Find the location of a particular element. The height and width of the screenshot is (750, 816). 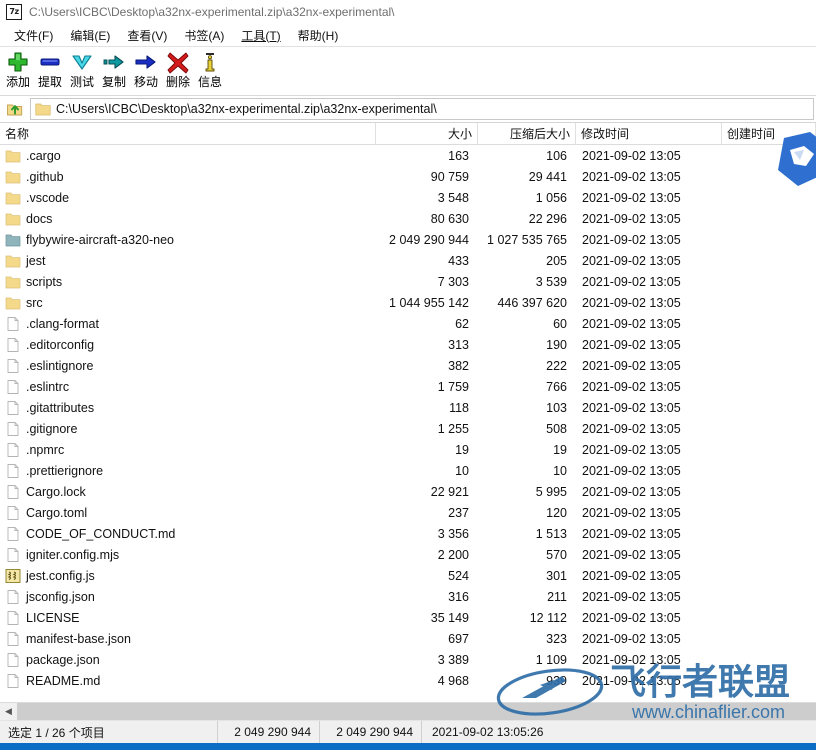

cell-size: 22 921 is located at coordinates (449, 491).